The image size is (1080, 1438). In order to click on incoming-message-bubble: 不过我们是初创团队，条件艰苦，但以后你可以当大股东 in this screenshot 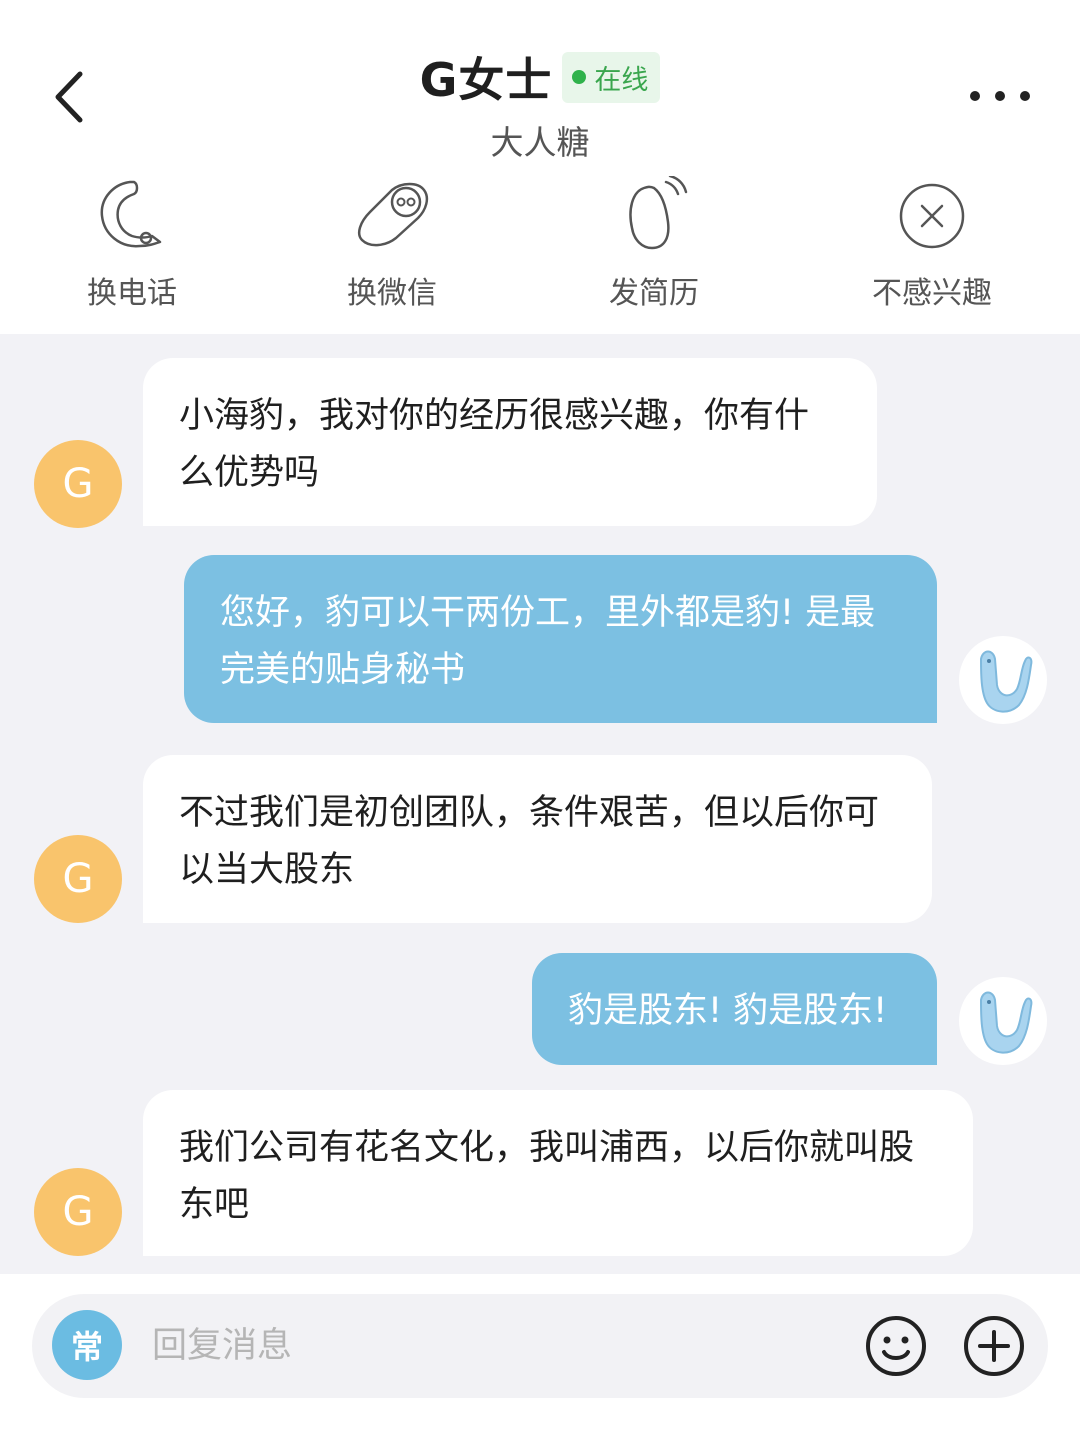, I will do `click(537, 839)`.